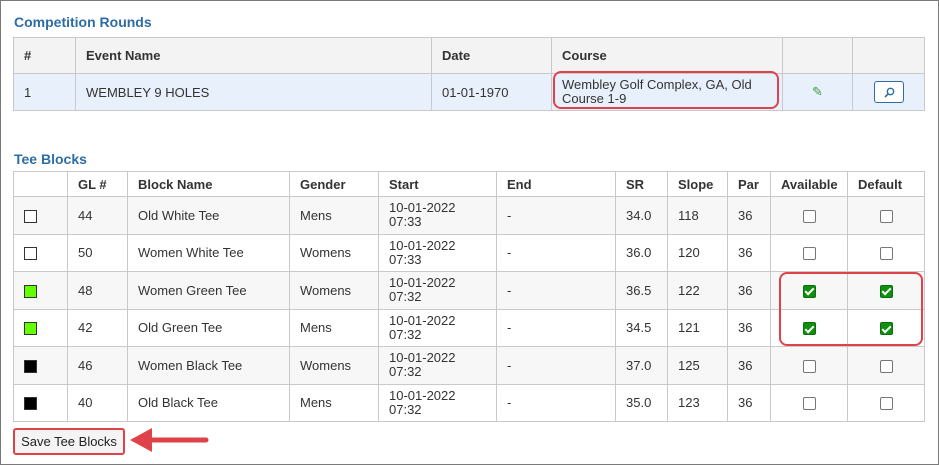 The image size is (939, 465). Describe the element at coordinates (809, 184) in the screenshot. I see `col-header-available: Available` at that location.